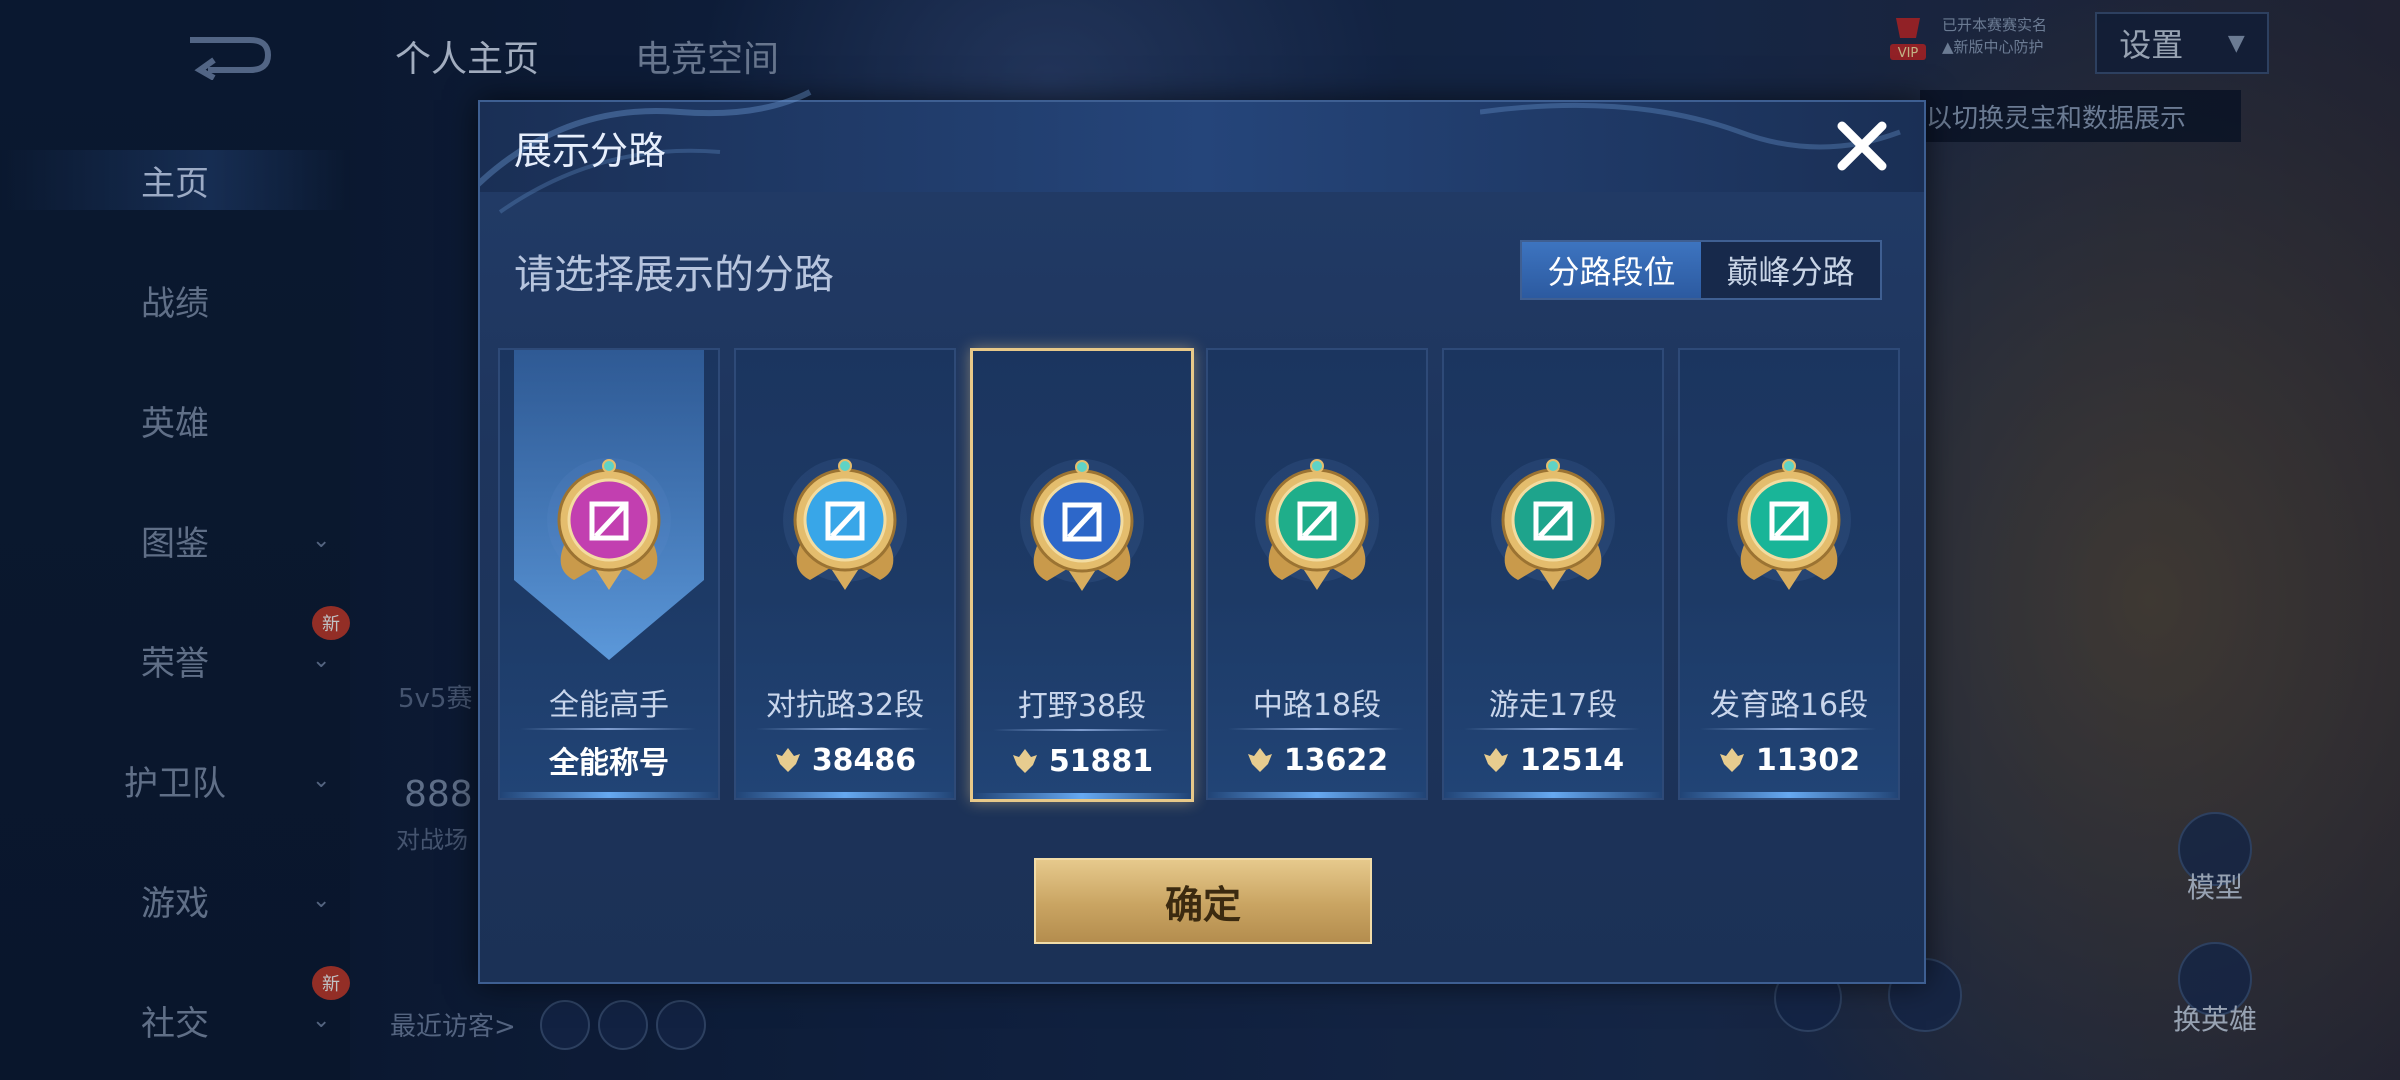 The height and width of the screenshot is (1080, 2400). I want to click on lane-score: 13622, so click(1317, 760).